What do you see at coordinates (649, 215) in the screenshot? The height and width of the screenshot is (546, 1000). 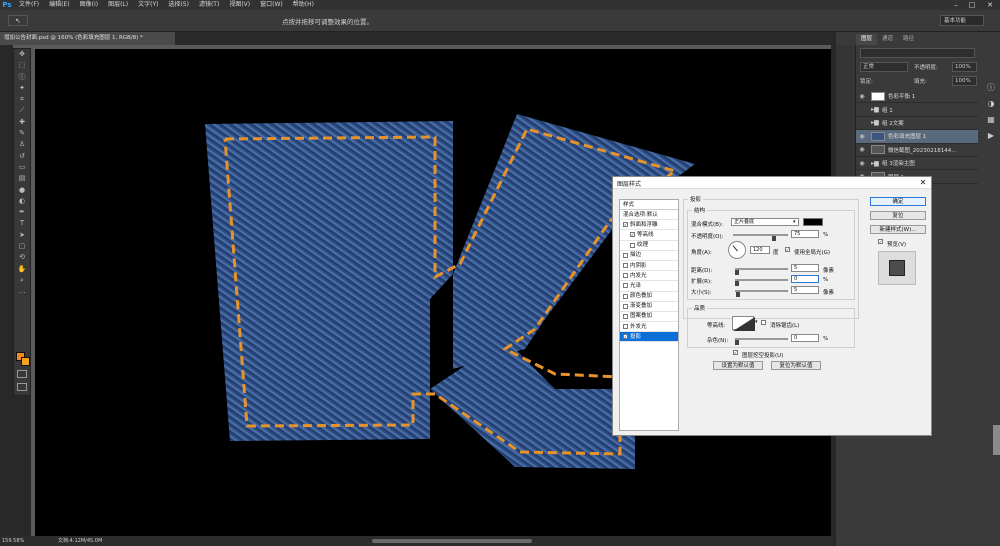 I see `style-list-item: 混合选项:默认` at bounding box center [649, 215].